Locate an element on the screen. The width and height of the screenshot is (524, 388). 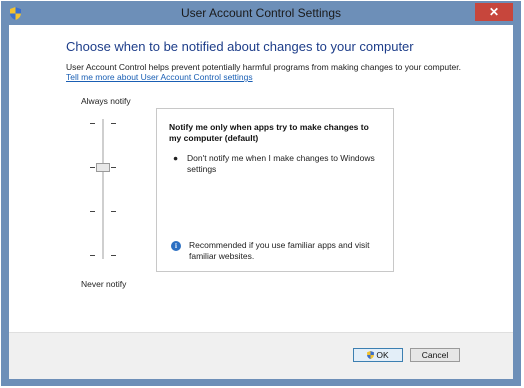
info-icon: i is located at coordinates (176, 246).